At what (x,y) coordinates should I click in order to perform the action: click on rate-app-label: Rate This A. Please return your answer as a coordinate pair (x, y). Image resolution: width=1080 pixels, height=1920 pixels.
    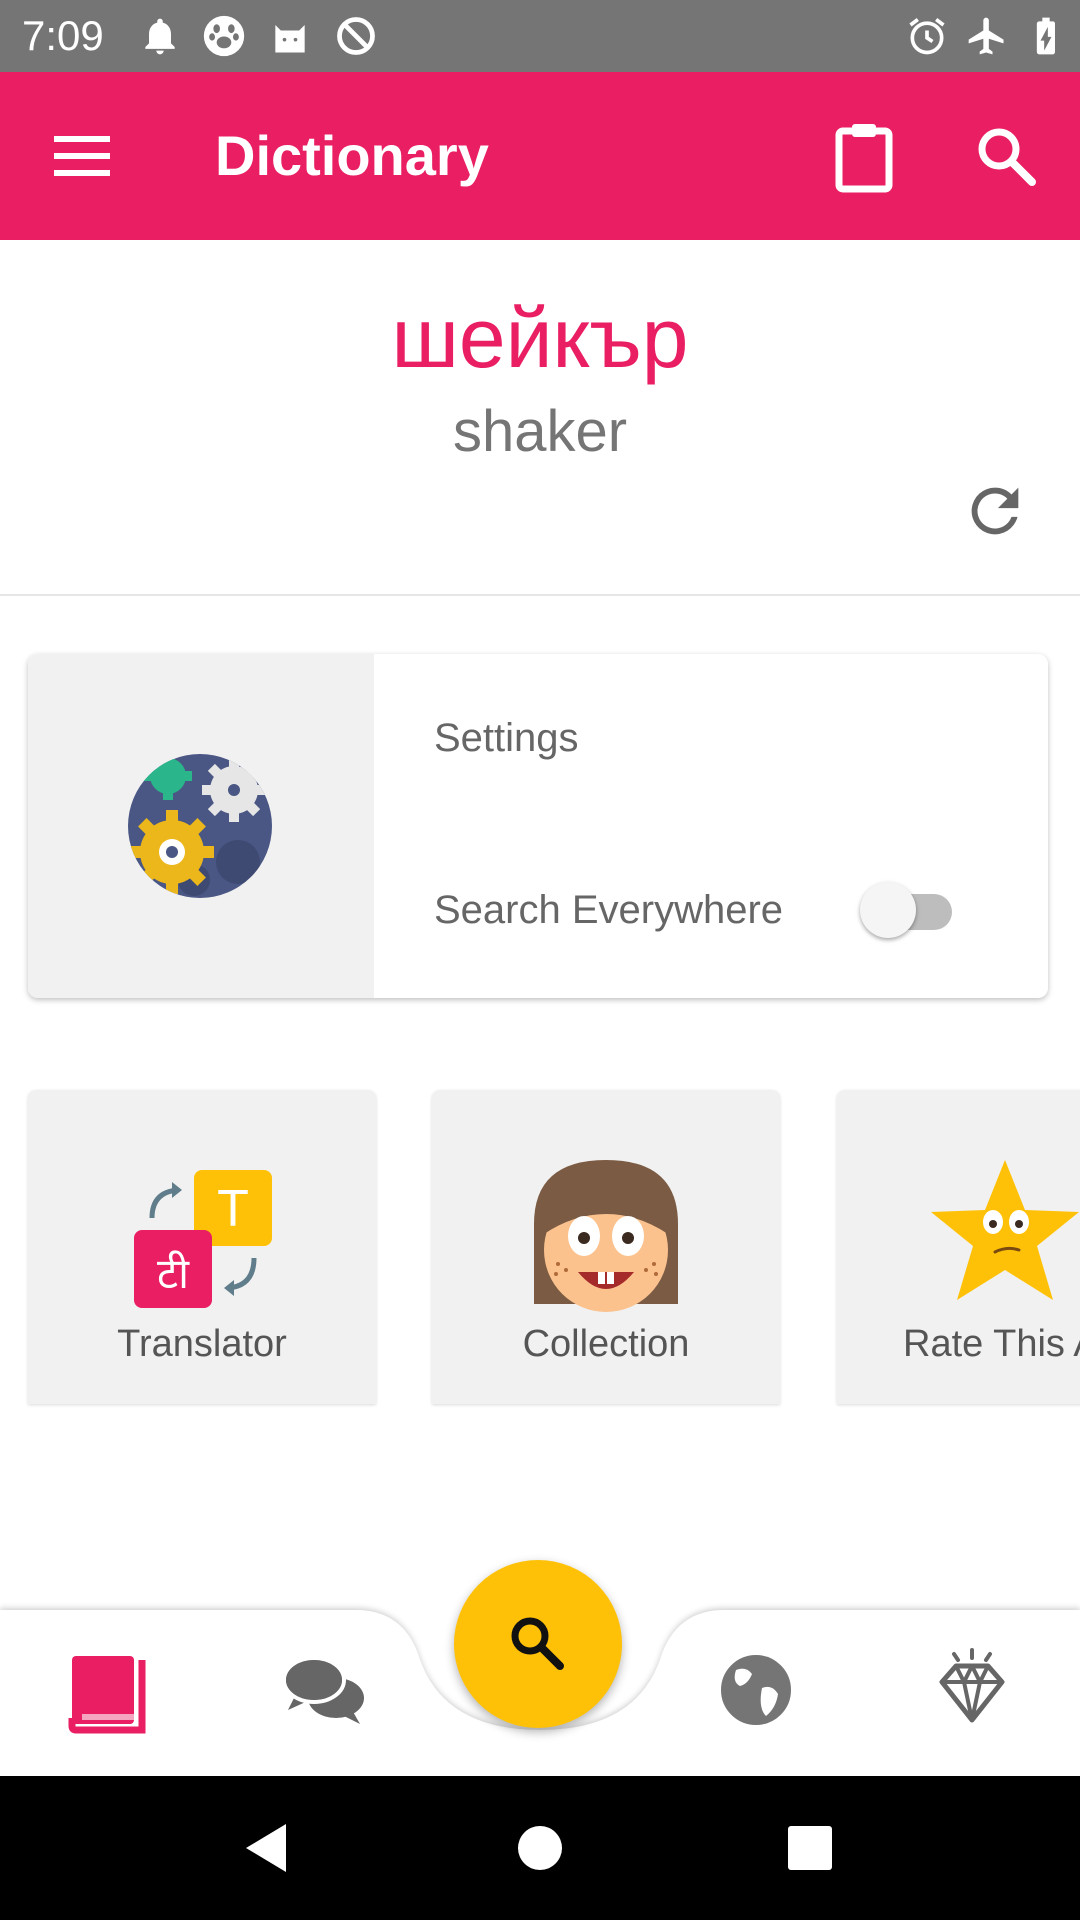
    Looking at the image, I should click on (991, 1344).